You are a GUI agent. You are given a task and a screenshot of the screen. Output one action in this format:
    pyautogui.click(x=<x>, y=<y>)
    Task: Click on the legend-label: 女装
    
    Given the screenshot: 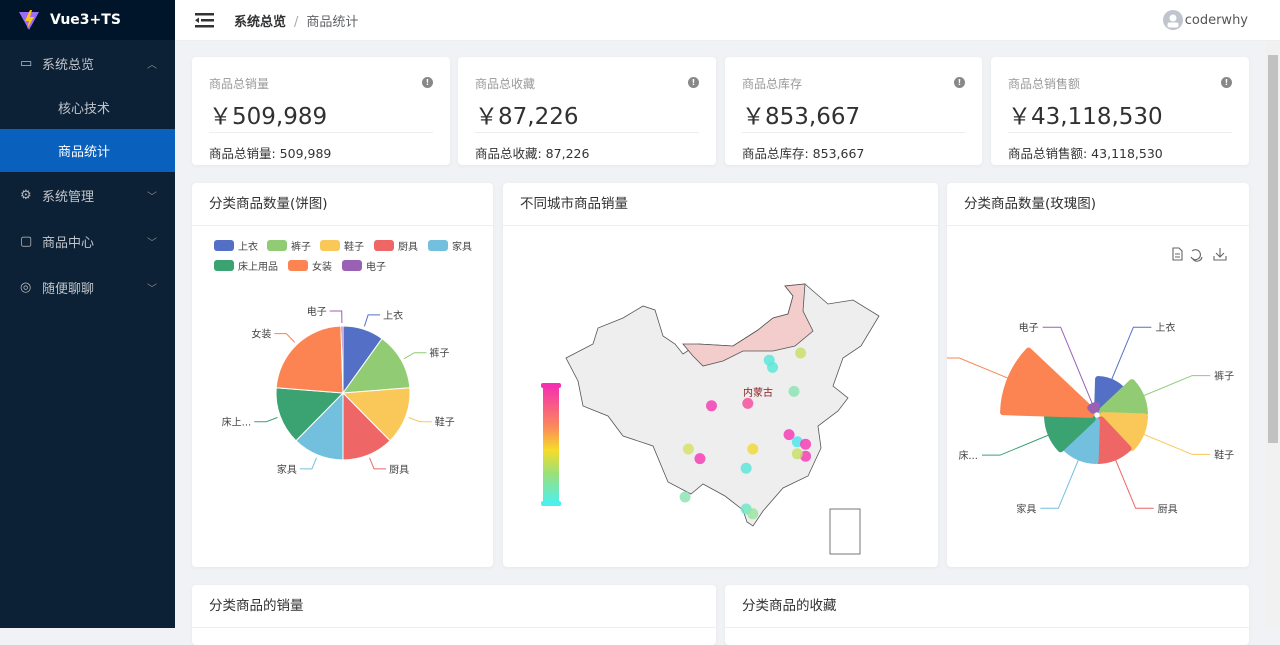 What is the action you would take?
    pyautogui.click(x=322, y=266)
    